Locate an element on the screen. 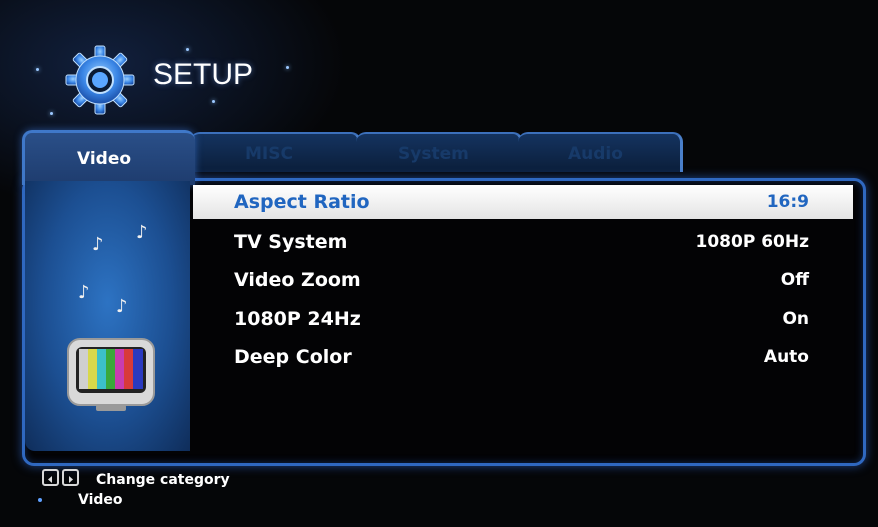 This screenshot has width=878, height=527. setting-value: On is located at coordinates (795, 319).